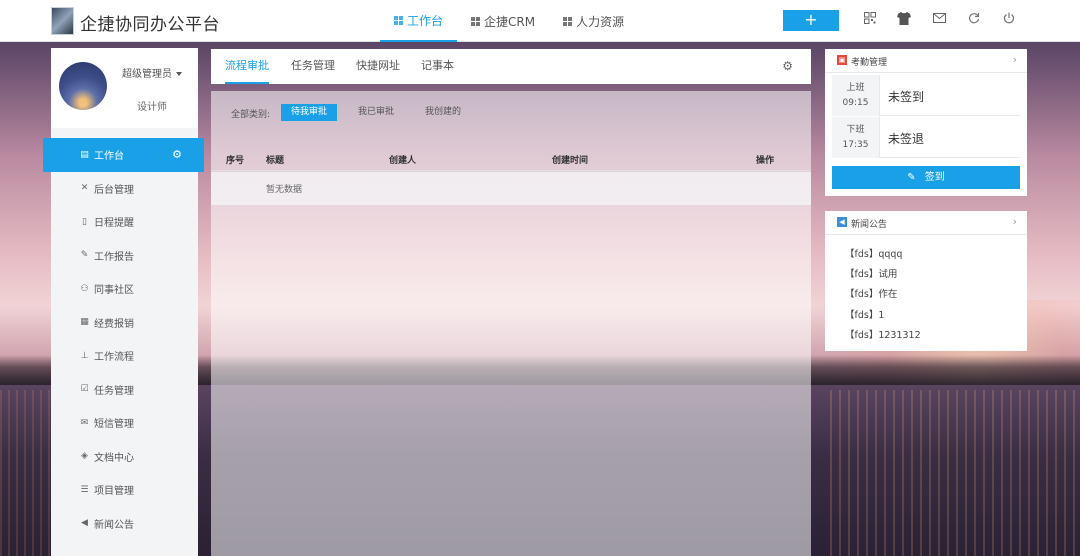 This screenshot has width=1080, height=556. Describe the element at coordinates (124, 490) in the screenshot. I see `sidebar-item-project: ☰ 项目管理` at that location.